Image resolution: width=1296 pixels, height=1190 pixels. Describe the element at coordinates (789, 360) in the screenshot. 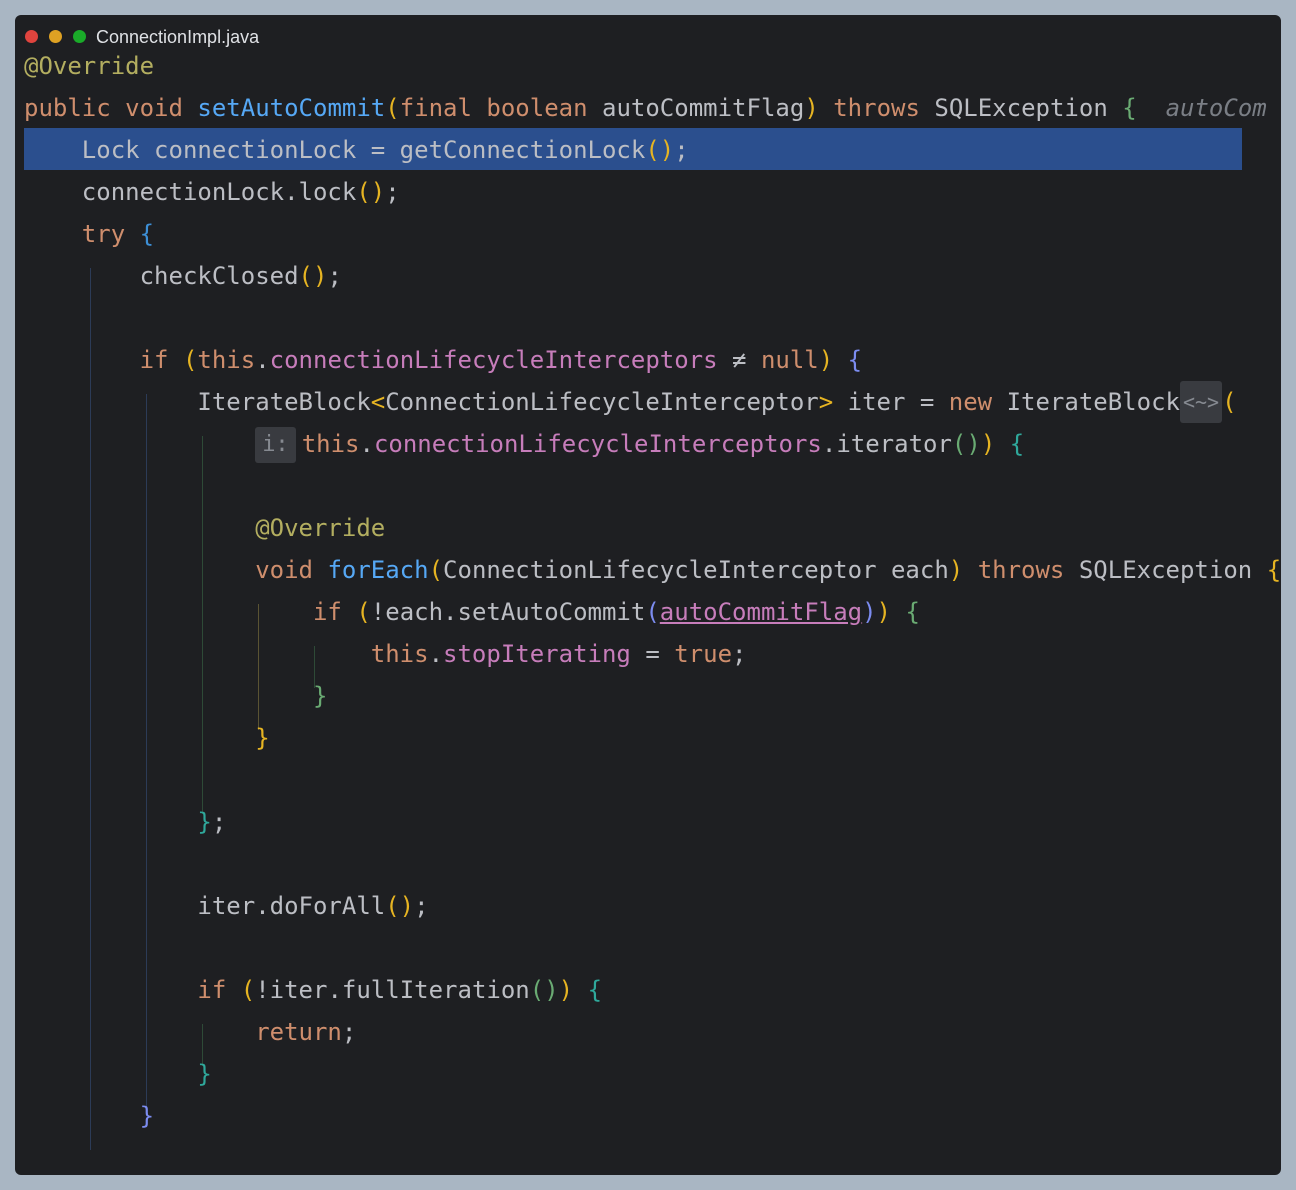

I see `code-token: null` at that location.